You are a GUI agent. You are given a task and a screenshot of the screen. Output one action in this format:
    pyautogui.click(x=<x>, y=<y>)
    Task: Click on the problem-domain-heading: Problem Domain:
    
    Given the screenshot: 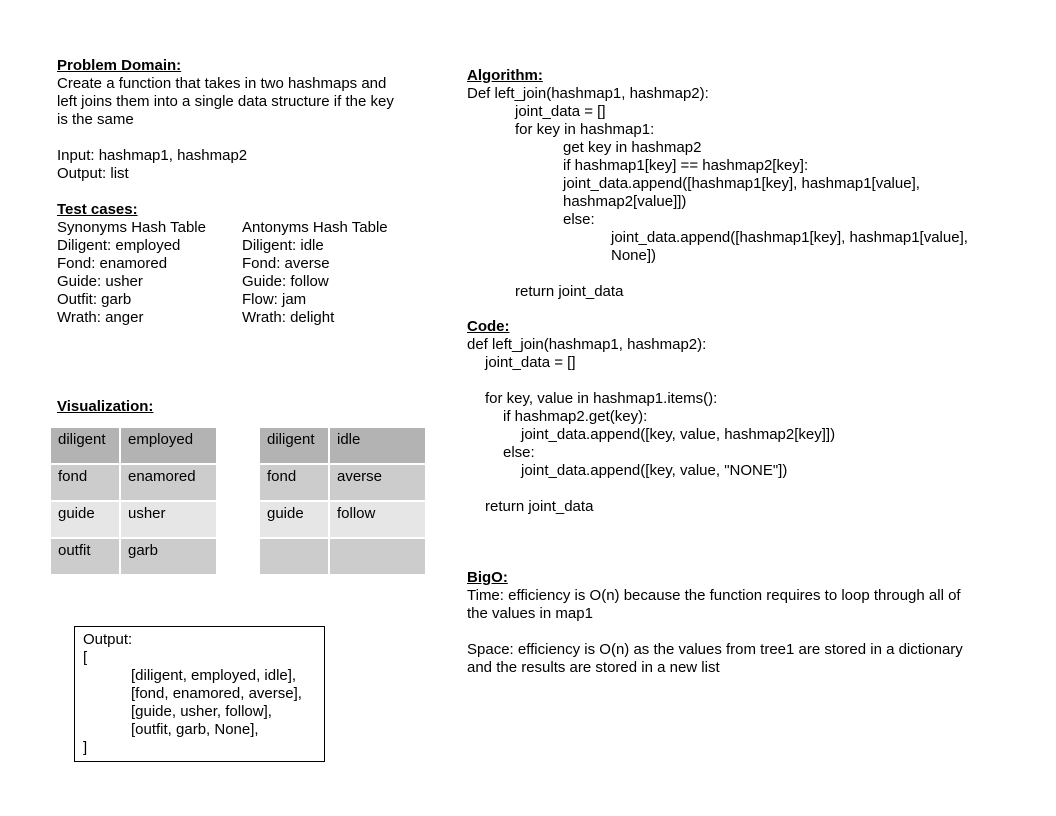 What is the action you would take?
    pyautogui.click(x=119, y=65)
    